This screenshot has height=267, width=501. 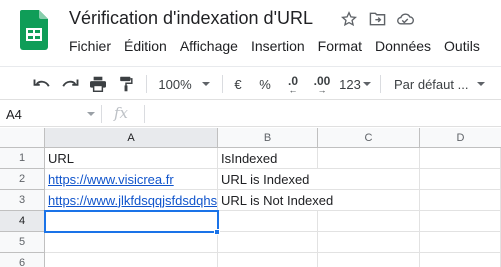 What do you see at coordinates (121, 113) in the screenshot?
I see `fx-icon: fx` at bounding box center [121, 113].